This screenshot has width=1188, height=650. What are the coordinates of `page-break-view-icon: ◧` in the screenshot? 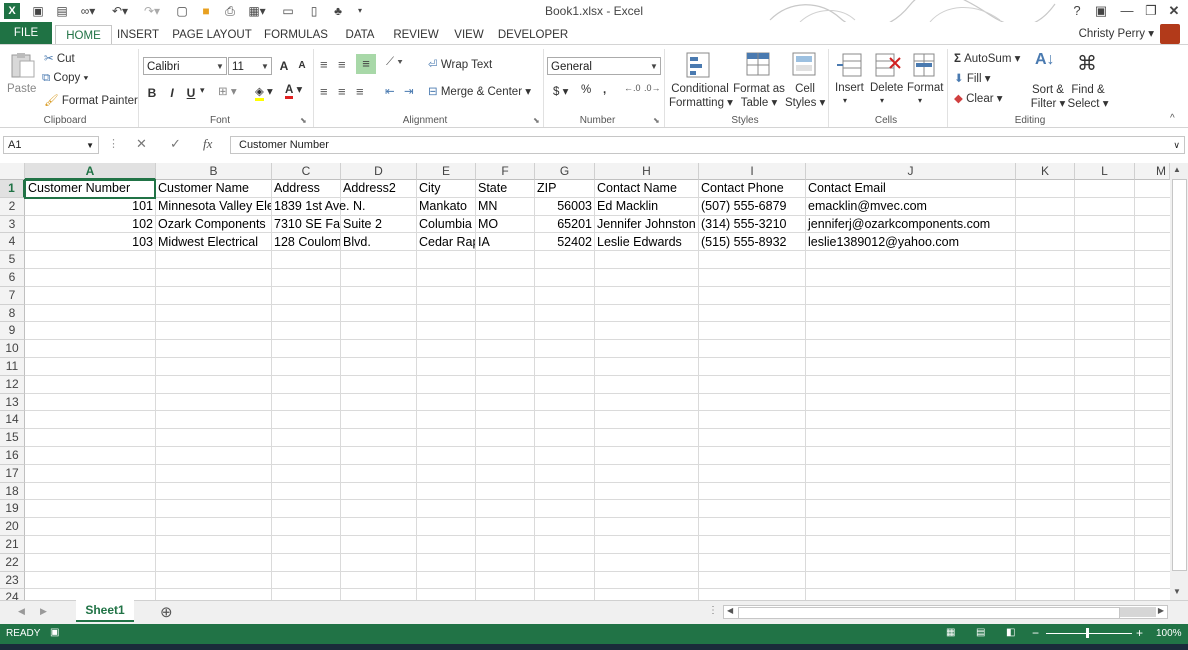 It's located at (1010, 632).